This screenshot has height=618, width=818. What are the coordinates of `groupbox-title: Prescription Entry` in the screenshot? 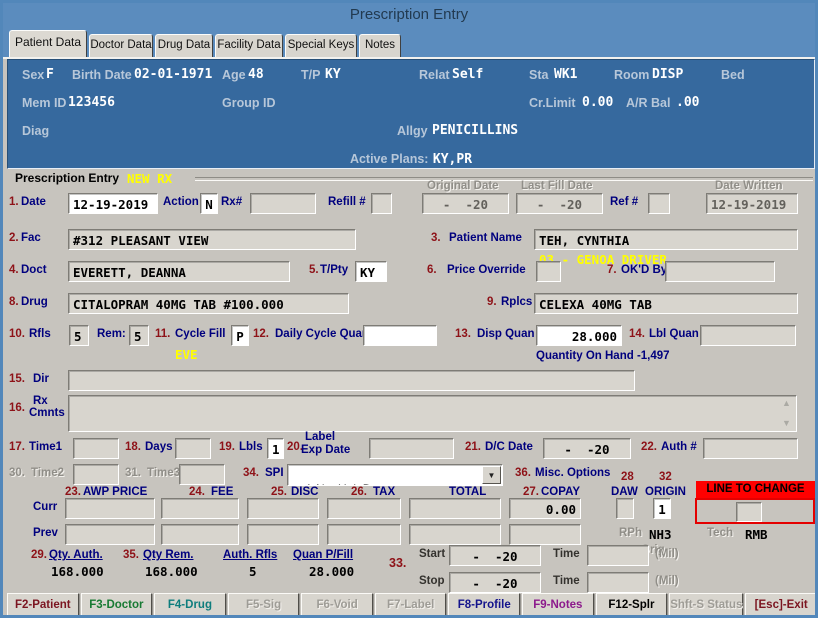 It's located at (67, 178).